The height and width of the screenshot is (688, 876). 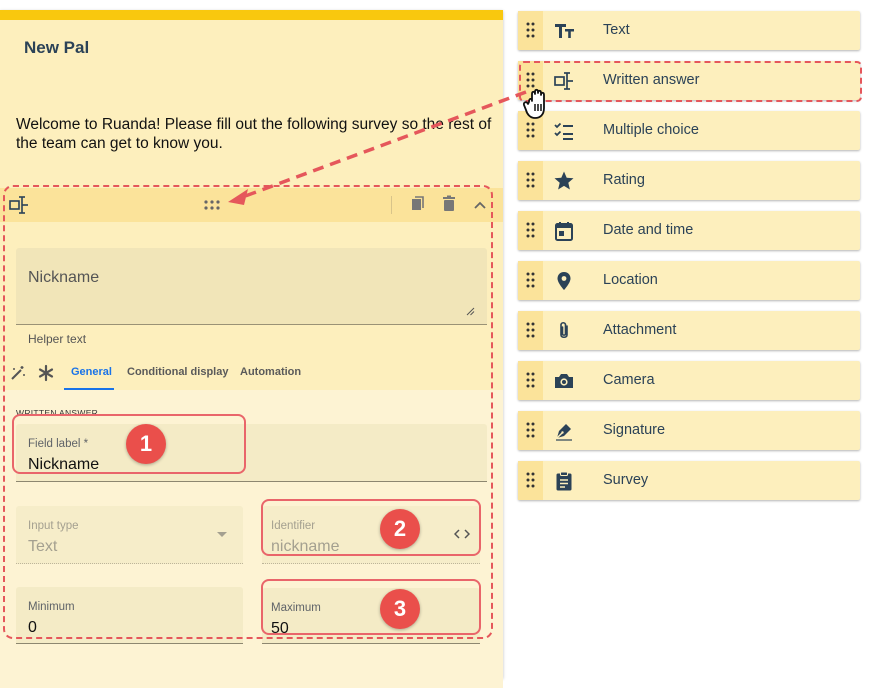 I want to click on question-placeholder: Nickname, so click(x=64, y=277).